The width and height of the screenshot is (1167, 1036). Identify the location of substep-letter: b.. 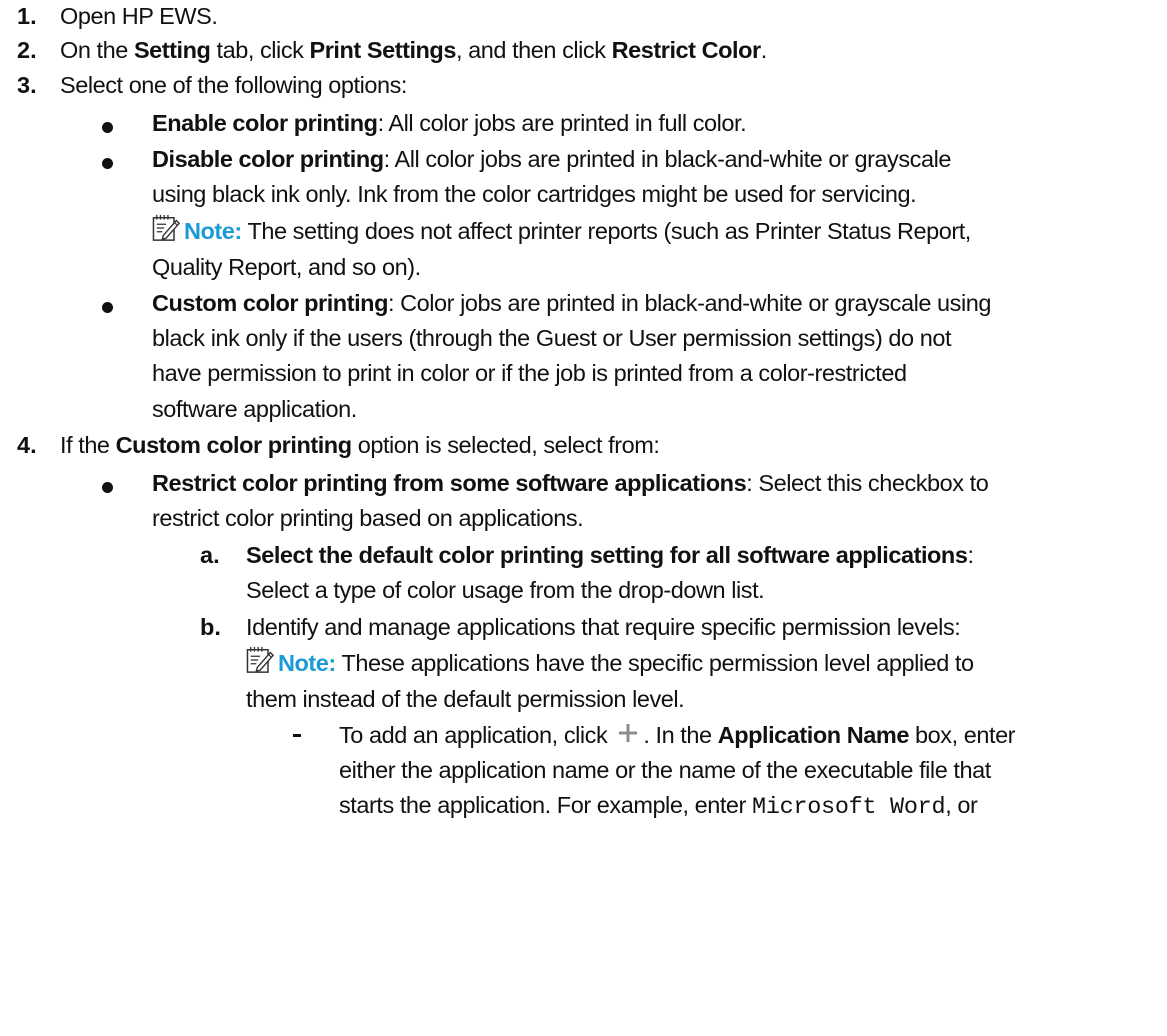
(210, 627).